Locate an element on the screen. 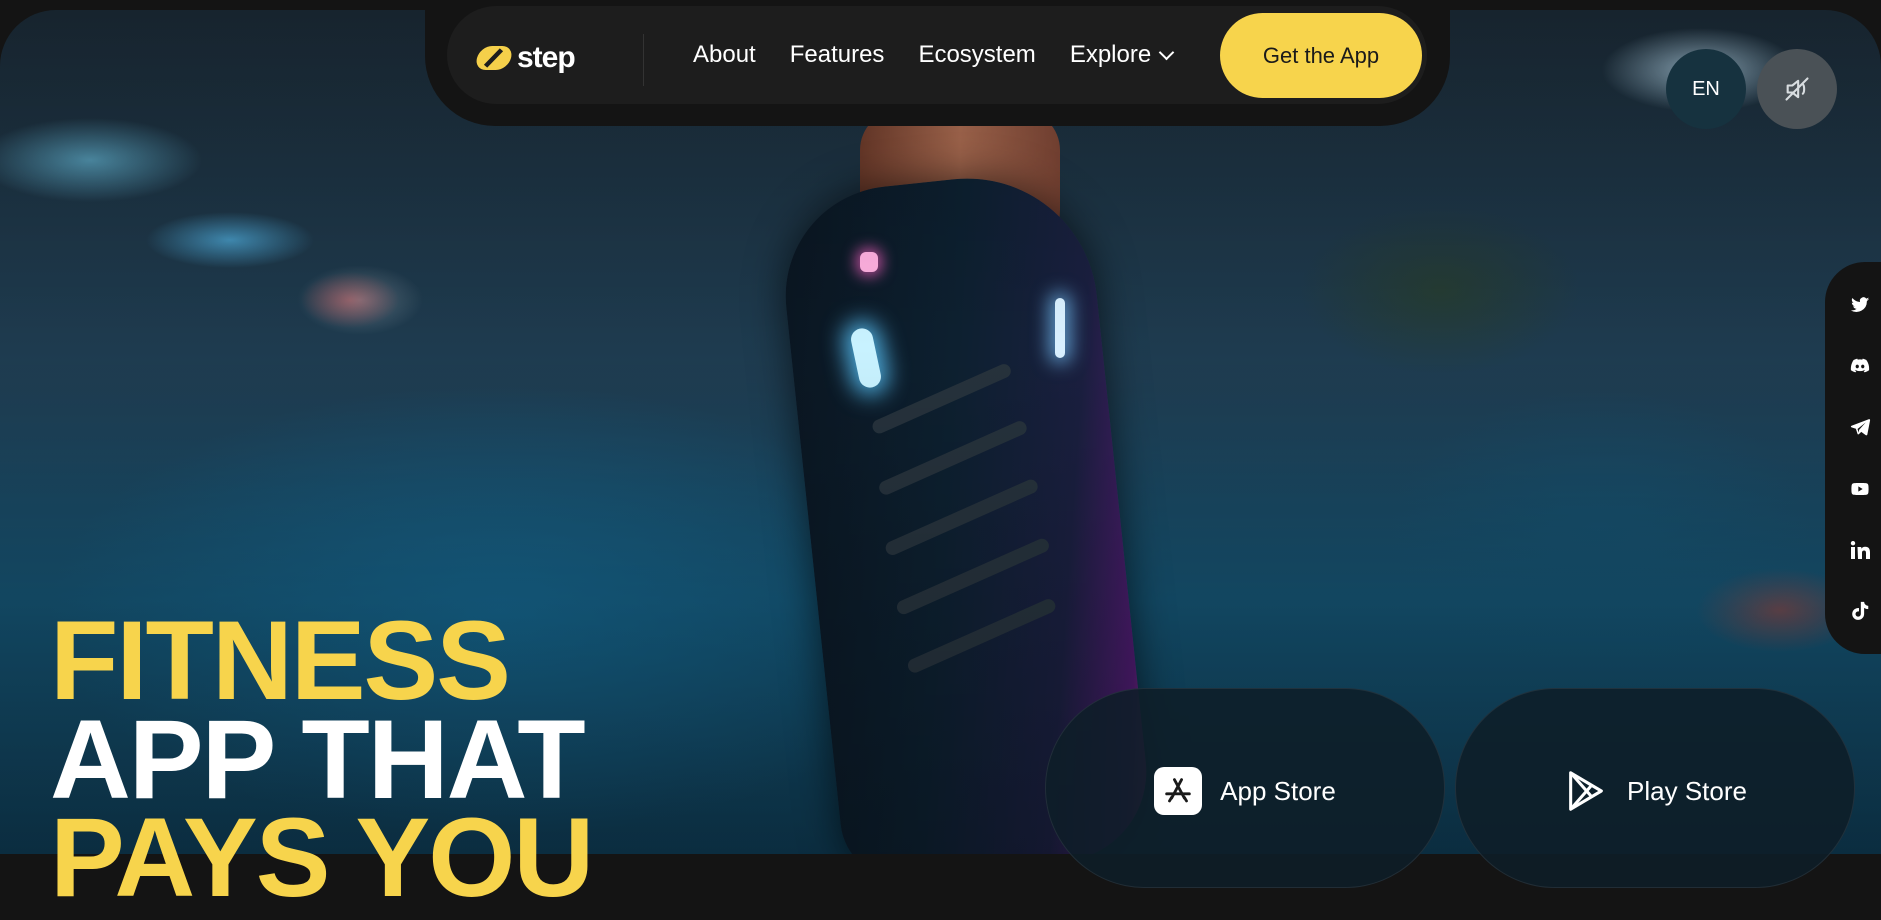 This screenshot has width=1881, height=920. nav-explore: Explore is located at coordinates (1122, 55).